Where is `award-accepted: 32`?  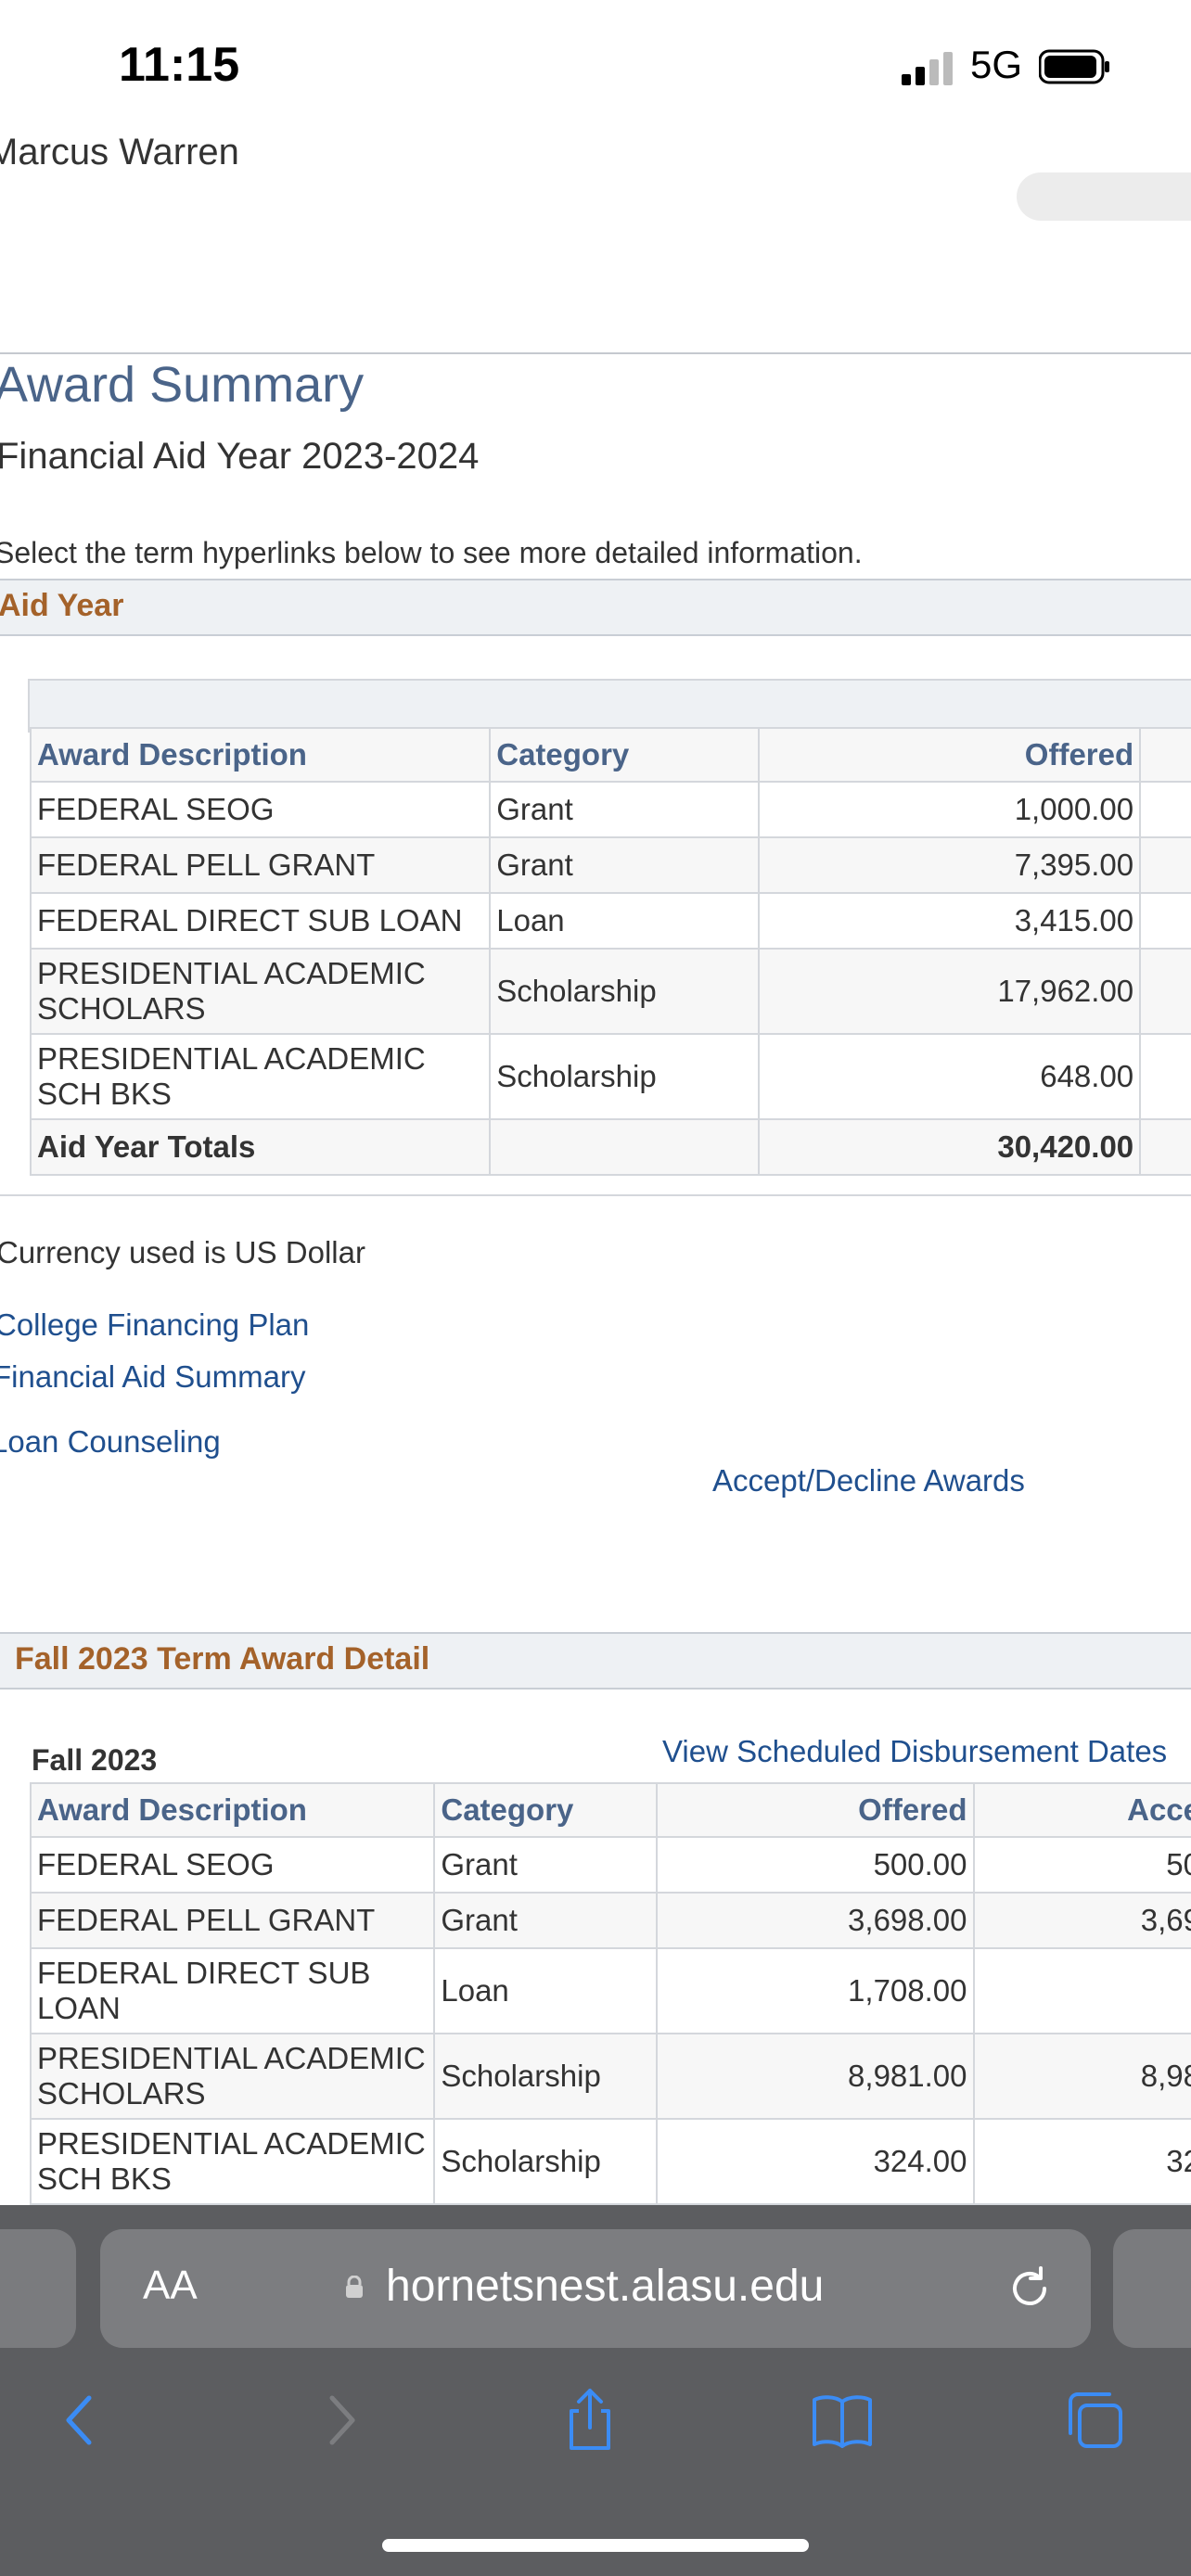 award-accepted: 32 is located at coordinates (1081, 2161).